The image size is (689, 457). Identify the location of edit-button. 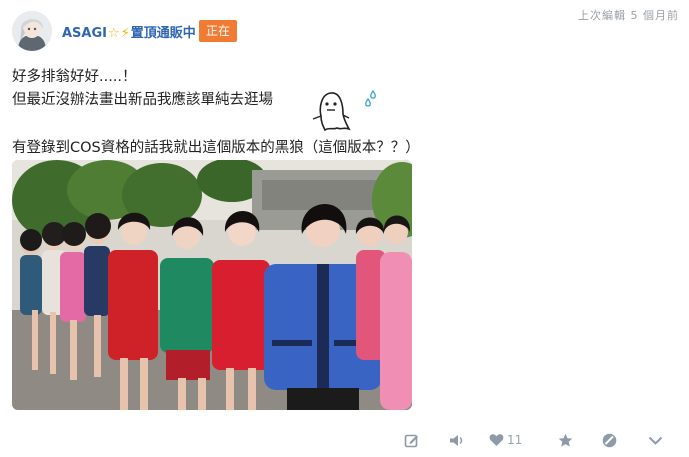
(411, 440).